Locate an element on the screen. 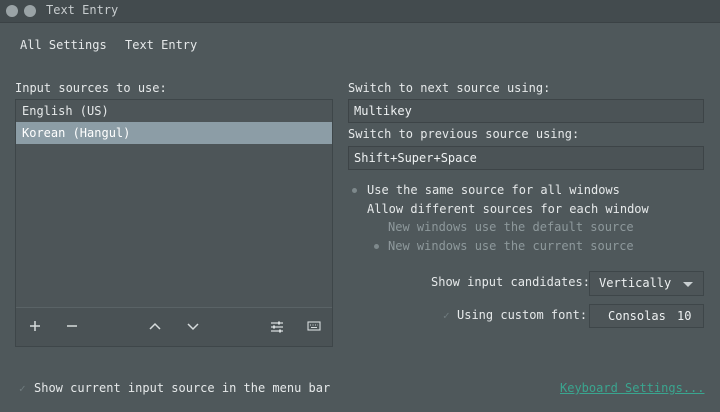 This screenshot has width=720, height=412. menu-bar-check-icon: ✓ is located at coordinates (22, 388).